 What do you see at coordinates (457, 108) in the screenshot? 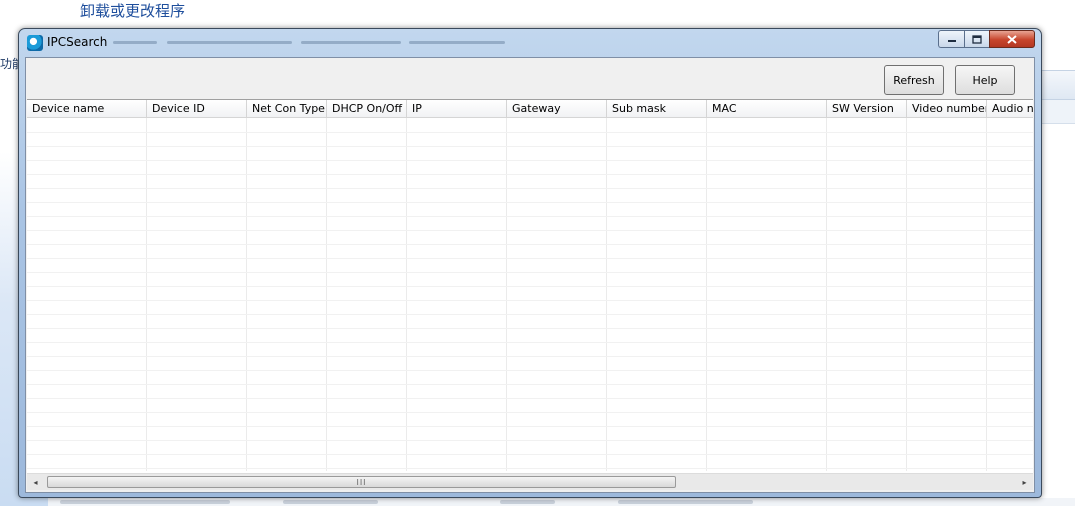
I see `column-ip: IP` at bounding box center [457, 108].